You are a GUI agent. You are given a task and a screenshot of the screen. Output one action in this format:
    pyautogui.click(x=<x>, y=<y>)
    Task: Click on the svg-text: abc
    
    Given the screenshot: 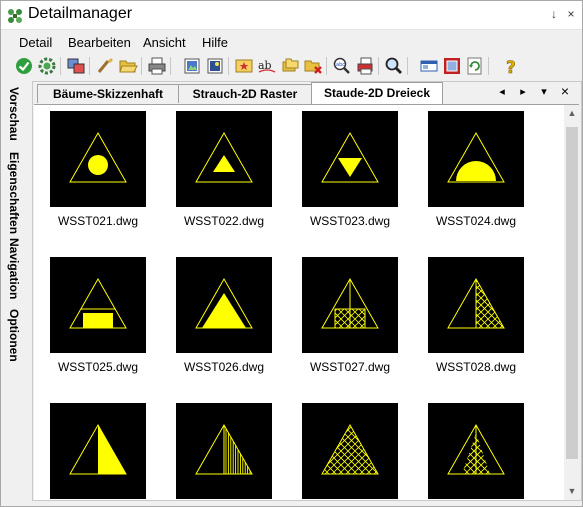 What is the action you would take?
    pyautogui.click(x=340, y=65)
    